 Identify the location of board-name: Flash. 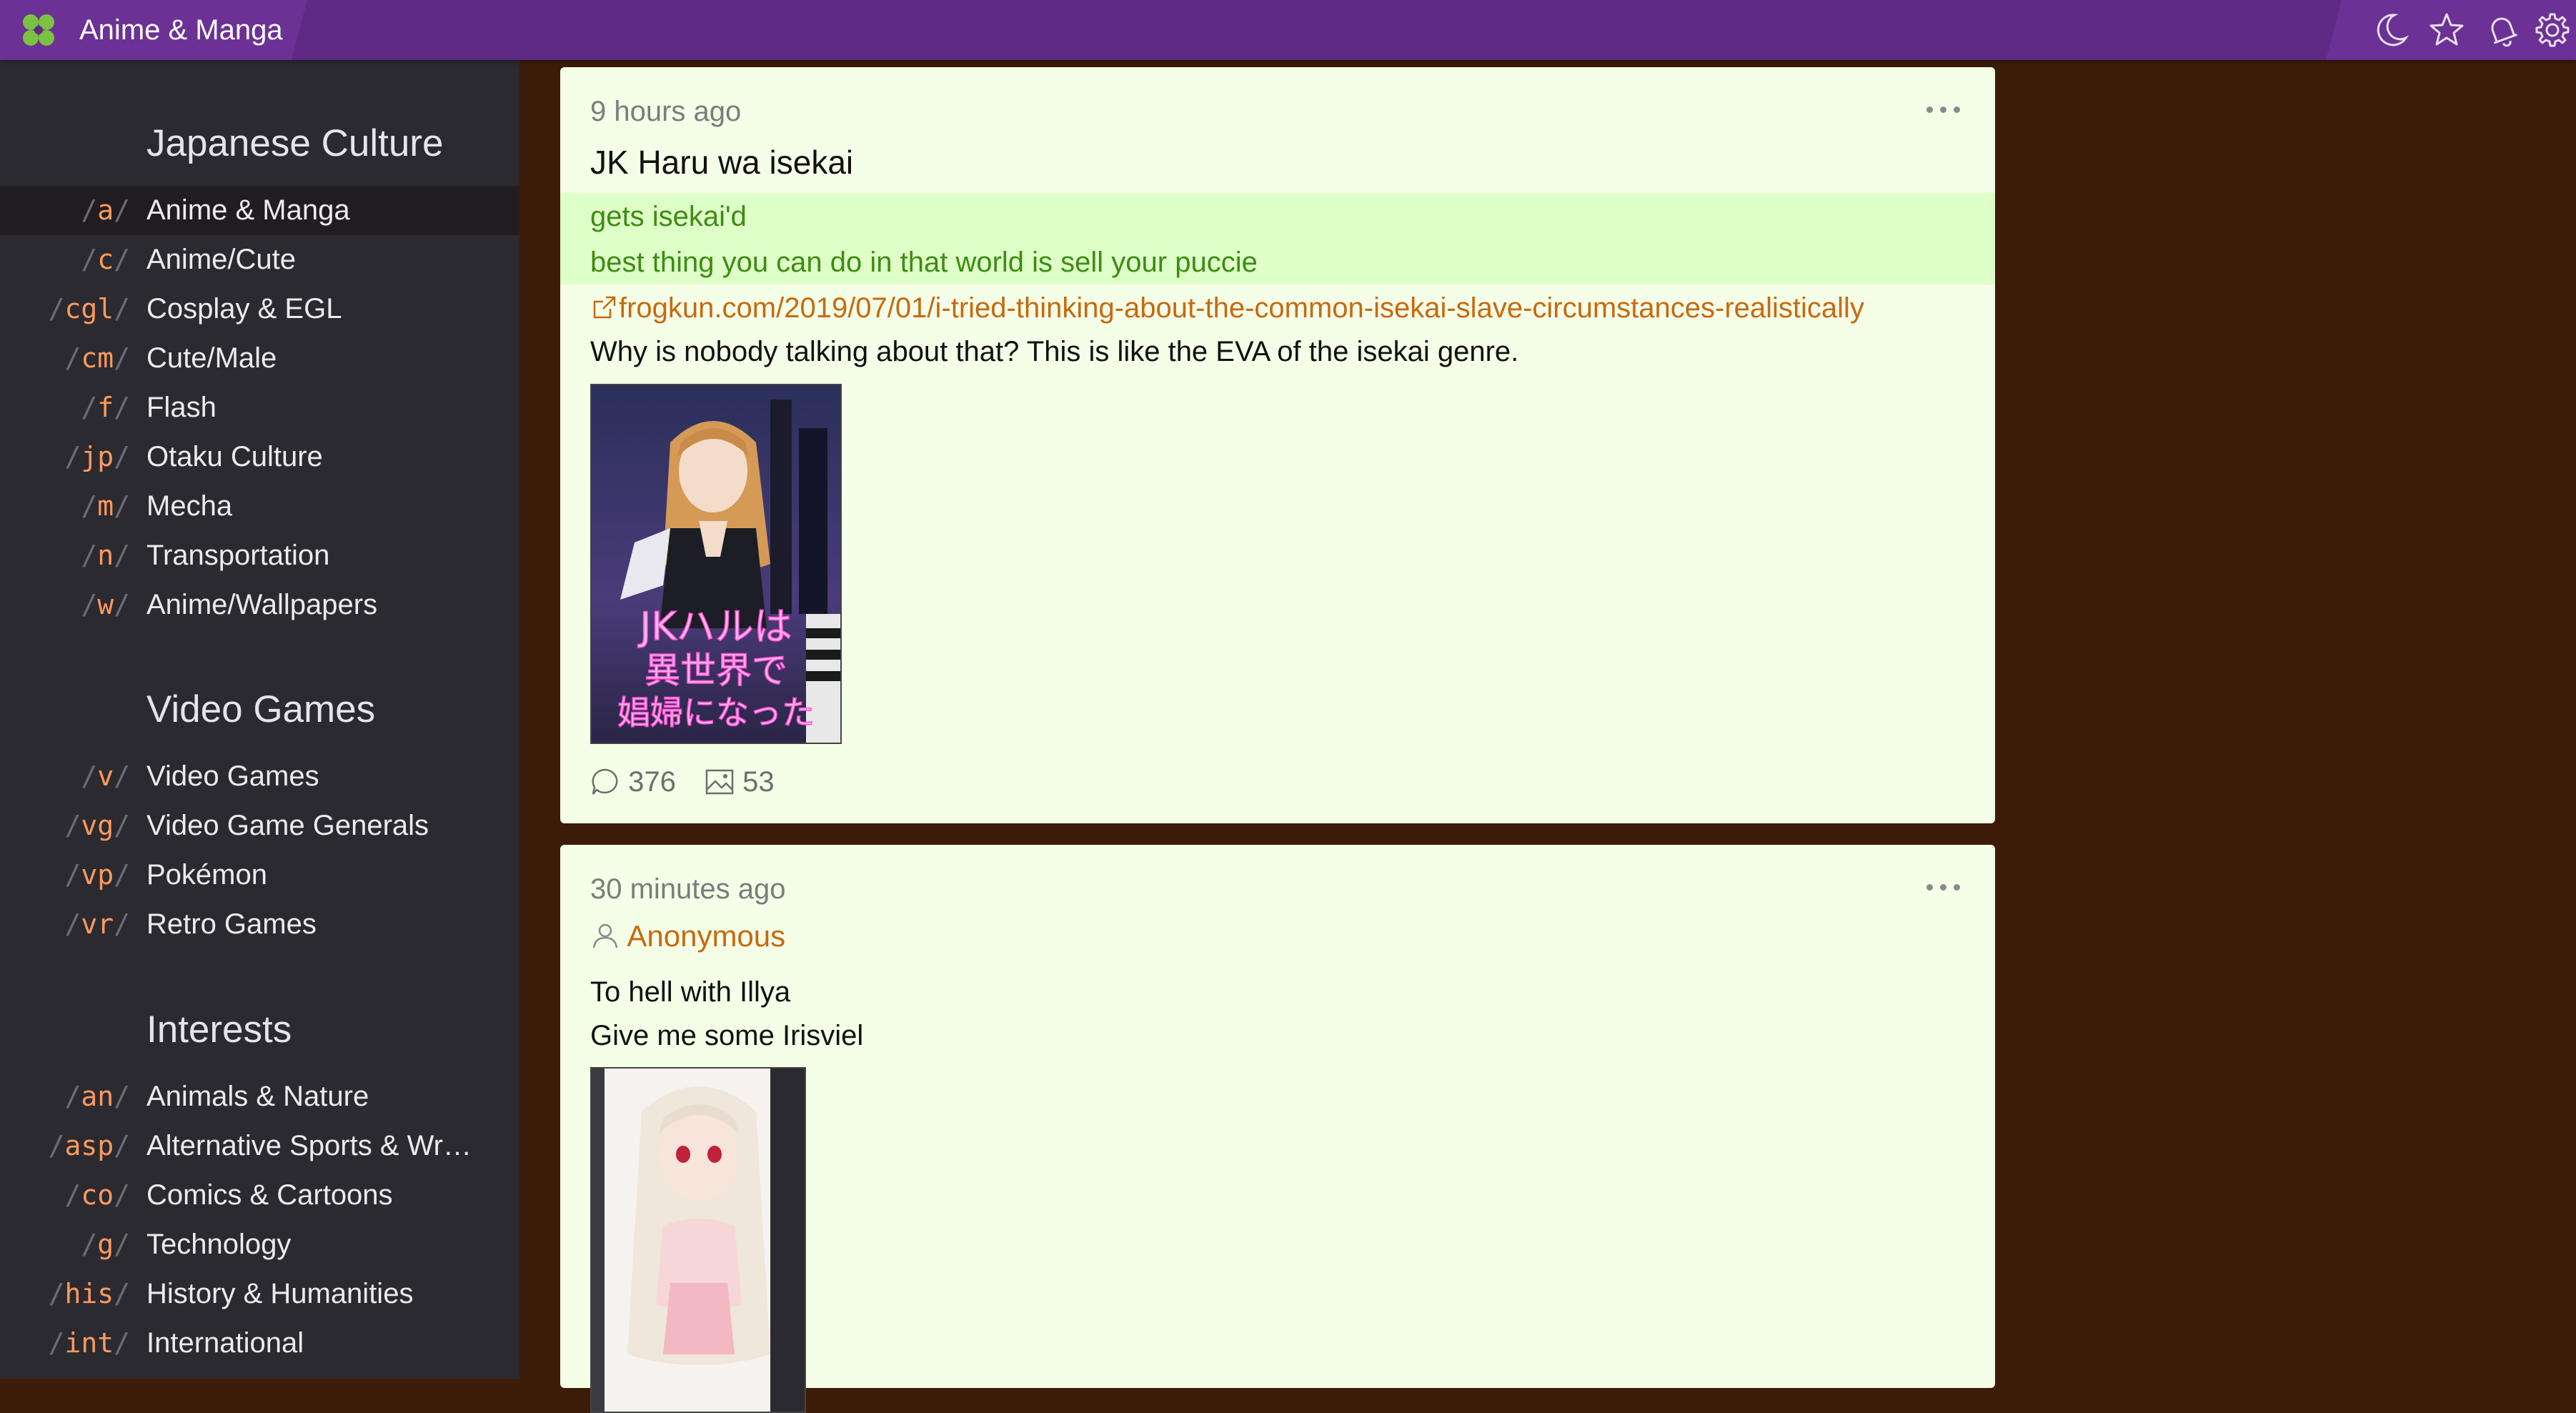
(181, 407).